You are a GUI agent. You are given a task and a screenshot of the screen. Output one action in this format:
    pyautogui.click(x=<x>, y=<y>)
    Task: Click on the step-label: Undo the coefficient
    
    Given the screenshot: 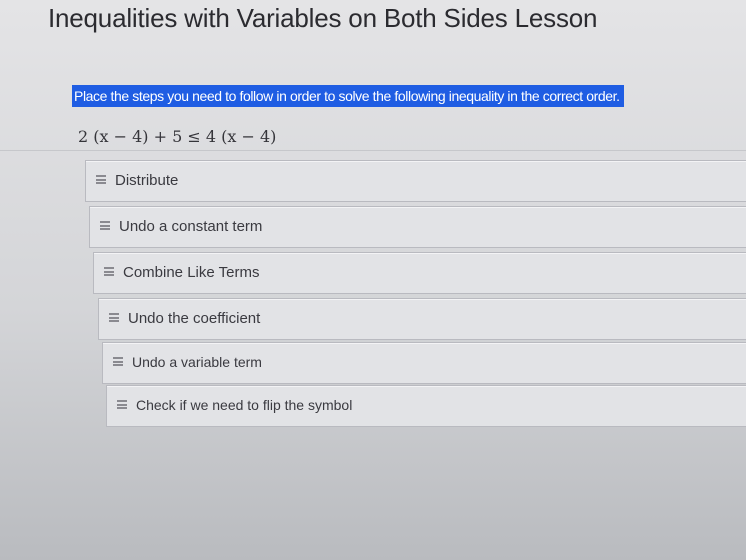 What is the action you would take?
    pyautogui.click(x=194, y=318)
    